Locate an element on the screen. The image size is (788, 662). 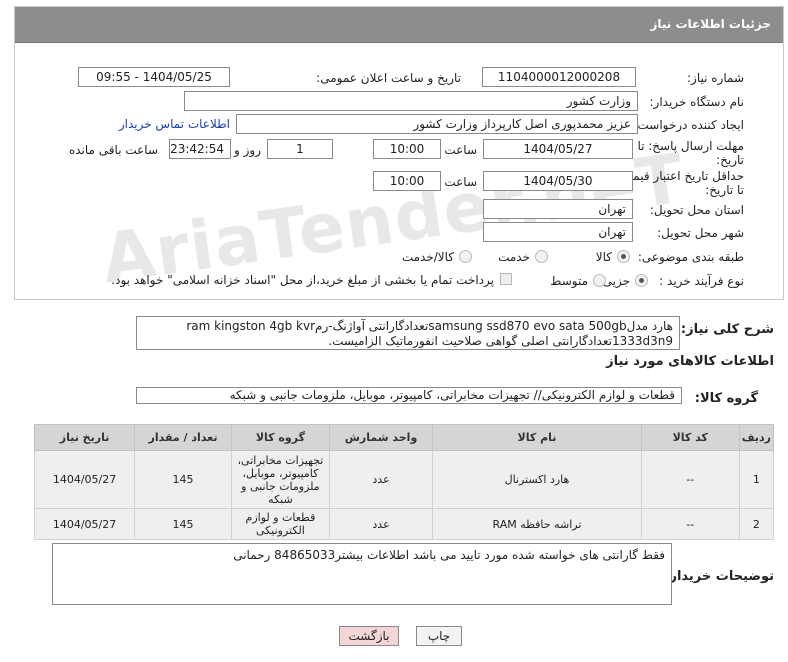
process-label: نوع فرآیند خرید : is located at coordinates (701, 281).